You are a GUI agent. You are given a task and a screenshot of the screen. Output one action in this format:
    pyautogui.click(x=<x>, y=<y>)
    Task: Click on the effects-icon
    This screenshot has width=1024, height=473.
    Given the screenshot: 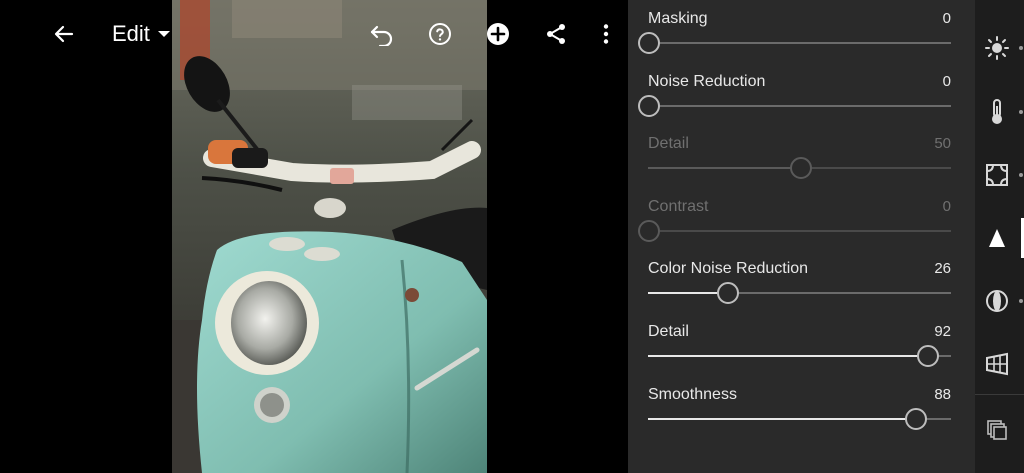 What is the action you would take?
    pyautogui.click(x=997, y=175)
    